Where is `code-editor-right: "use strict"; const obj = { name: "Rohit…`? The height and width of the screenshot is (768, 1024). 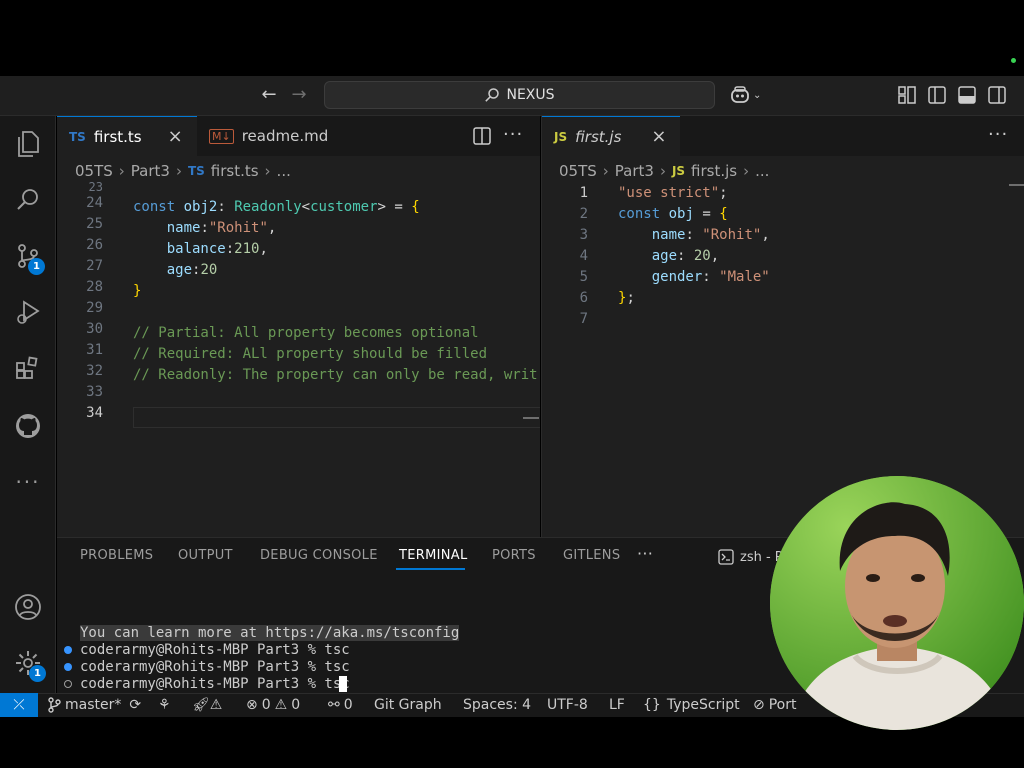
code-editor-right: "use strict"; const obj = { name: "Rohit… is located at coordinates (818, 256).